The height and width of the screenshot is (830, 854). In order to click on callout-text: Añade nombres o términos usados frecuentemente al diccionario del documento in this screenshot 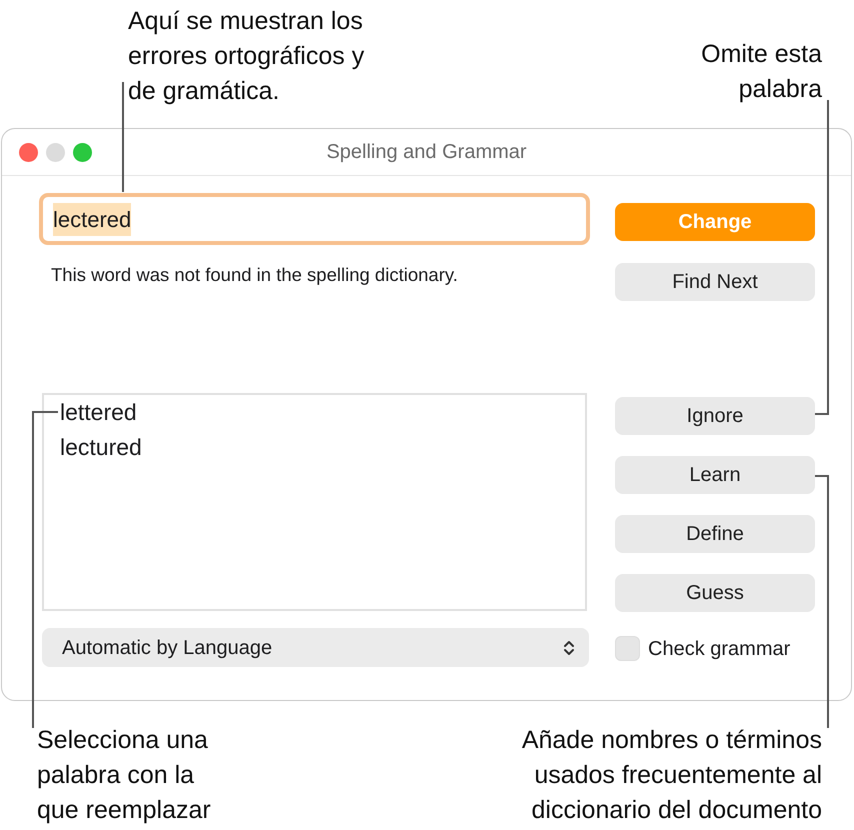, I will do `click(672, 775)`.